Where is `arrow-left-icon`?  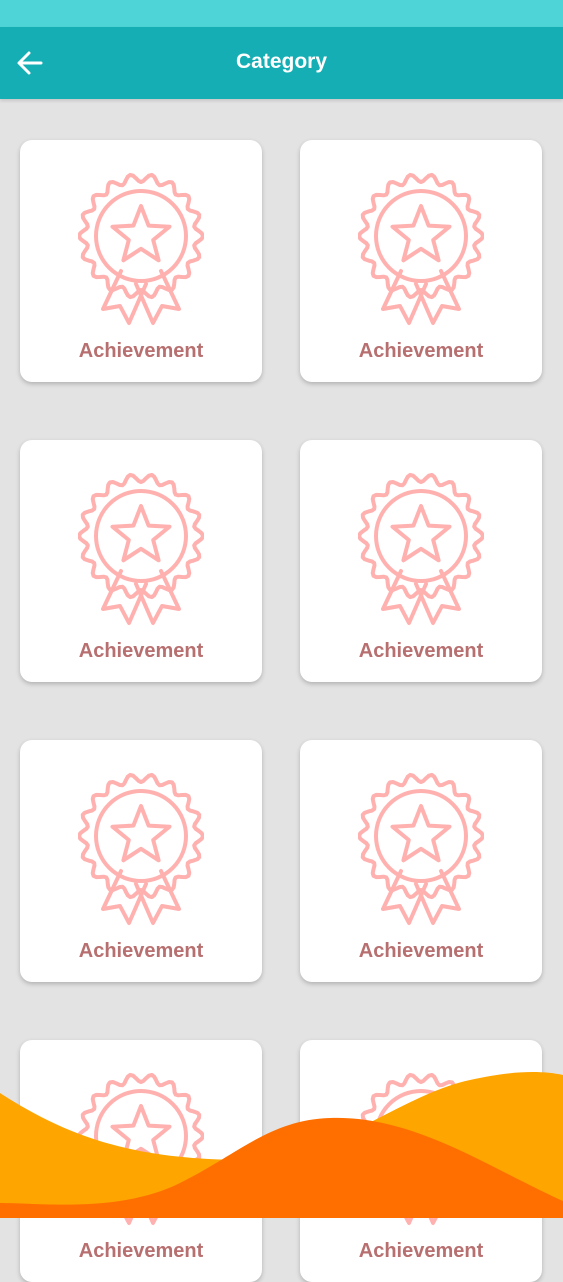 arrow-left-icon is located at coordinates (30, 63).